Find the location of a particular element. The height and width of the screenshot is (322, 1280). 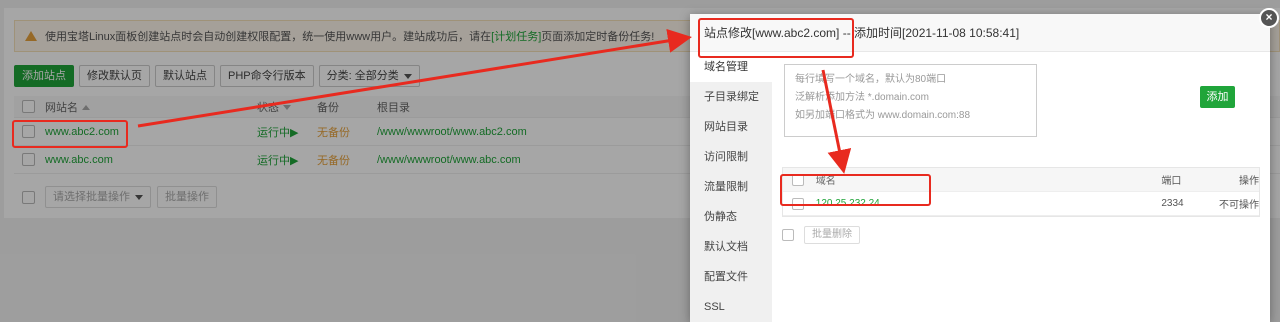

arrow-to-domain is located at coordinates (836, 121).